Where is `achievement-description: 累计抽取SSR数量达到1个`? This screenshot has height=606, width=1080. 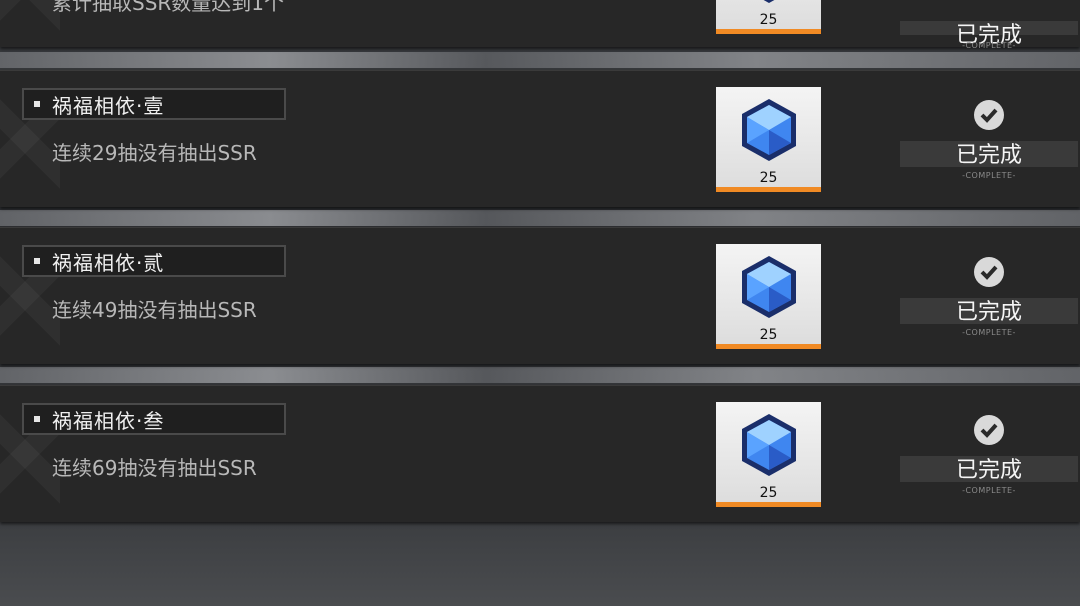
achievement-description: 累计抽取SSR数量达到1个 is located at coordinates (168, 7).